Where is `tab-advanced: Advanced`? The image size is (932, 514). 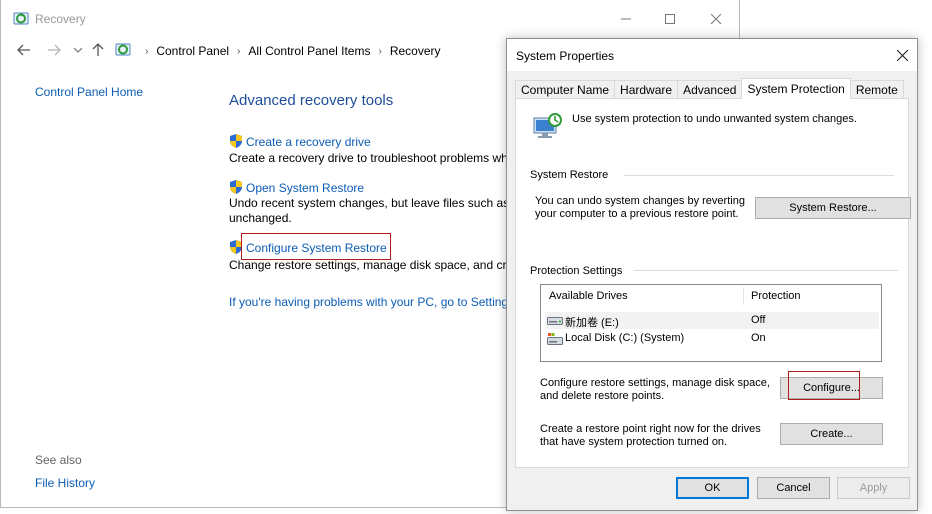
tab-advanced: Advanced is located at coordinates (710, 89).